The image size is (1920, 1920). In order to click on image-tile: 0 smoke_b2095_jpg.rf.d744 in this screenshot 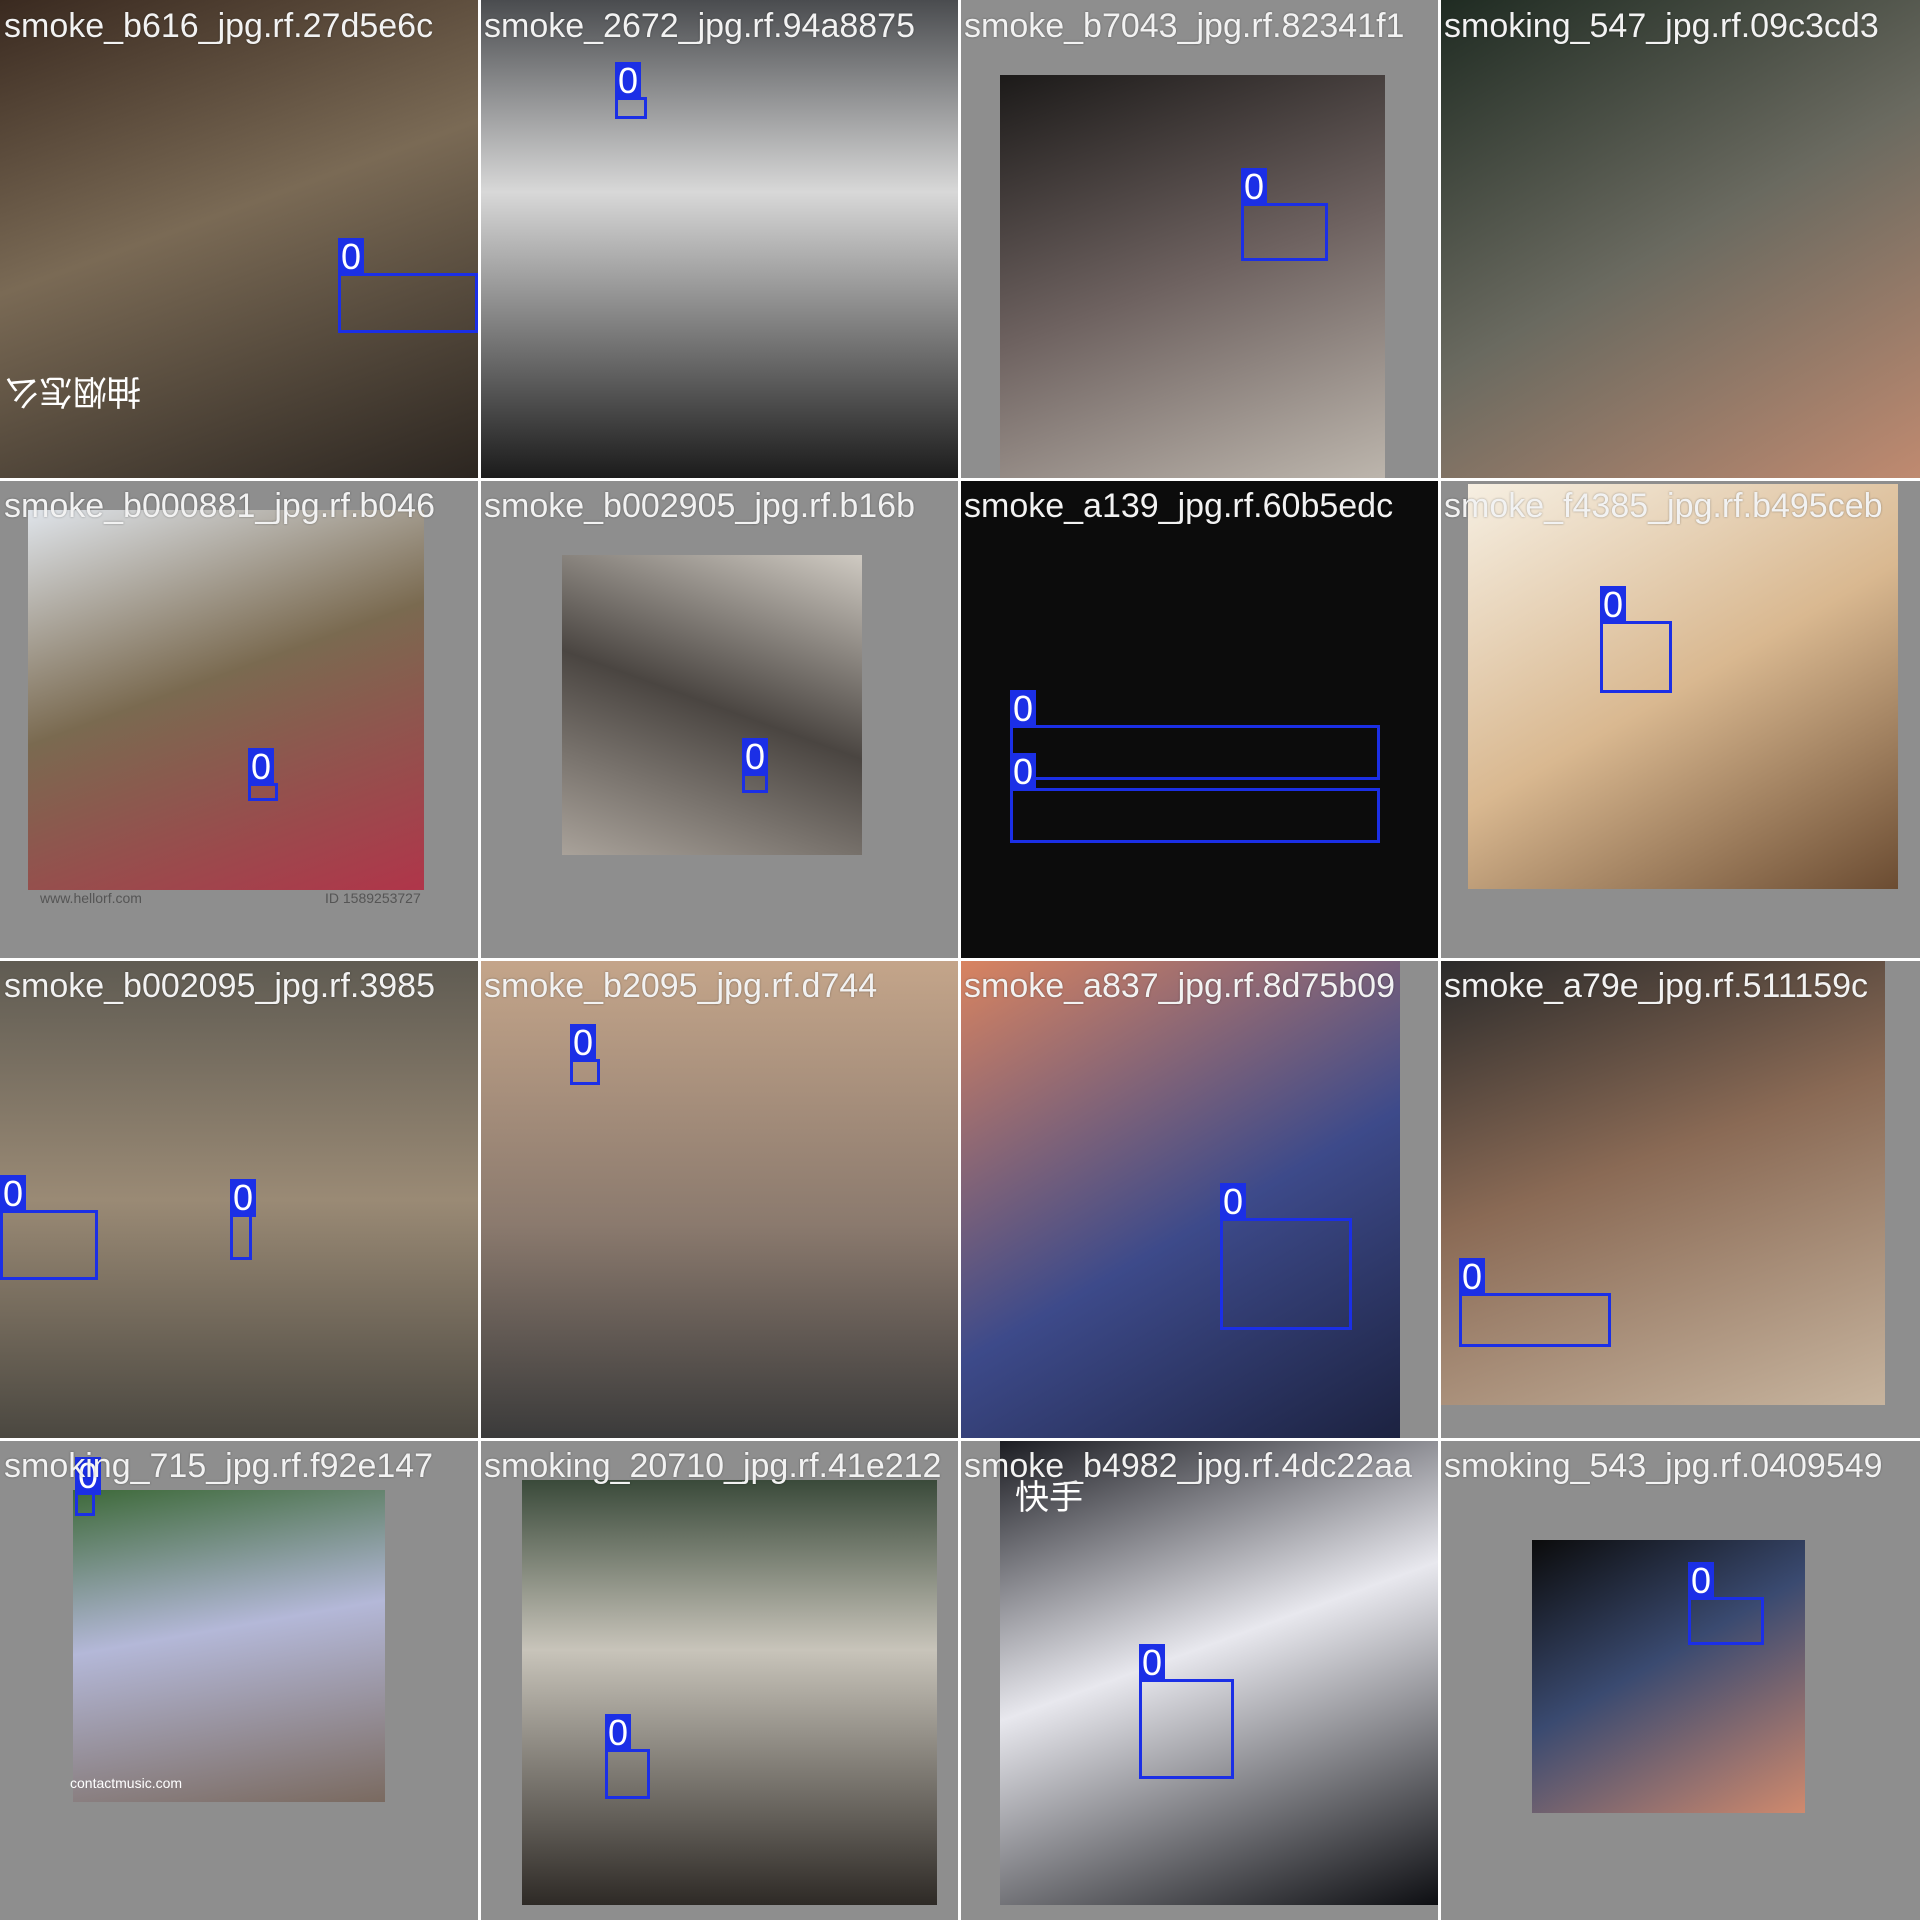, I will do `click(720, 1200)`.